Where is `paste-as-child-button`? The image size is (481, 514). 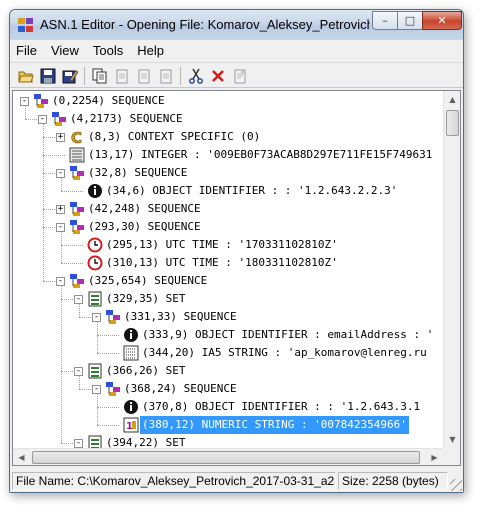
paste-as-child-button is located at coordinates (144, 76).